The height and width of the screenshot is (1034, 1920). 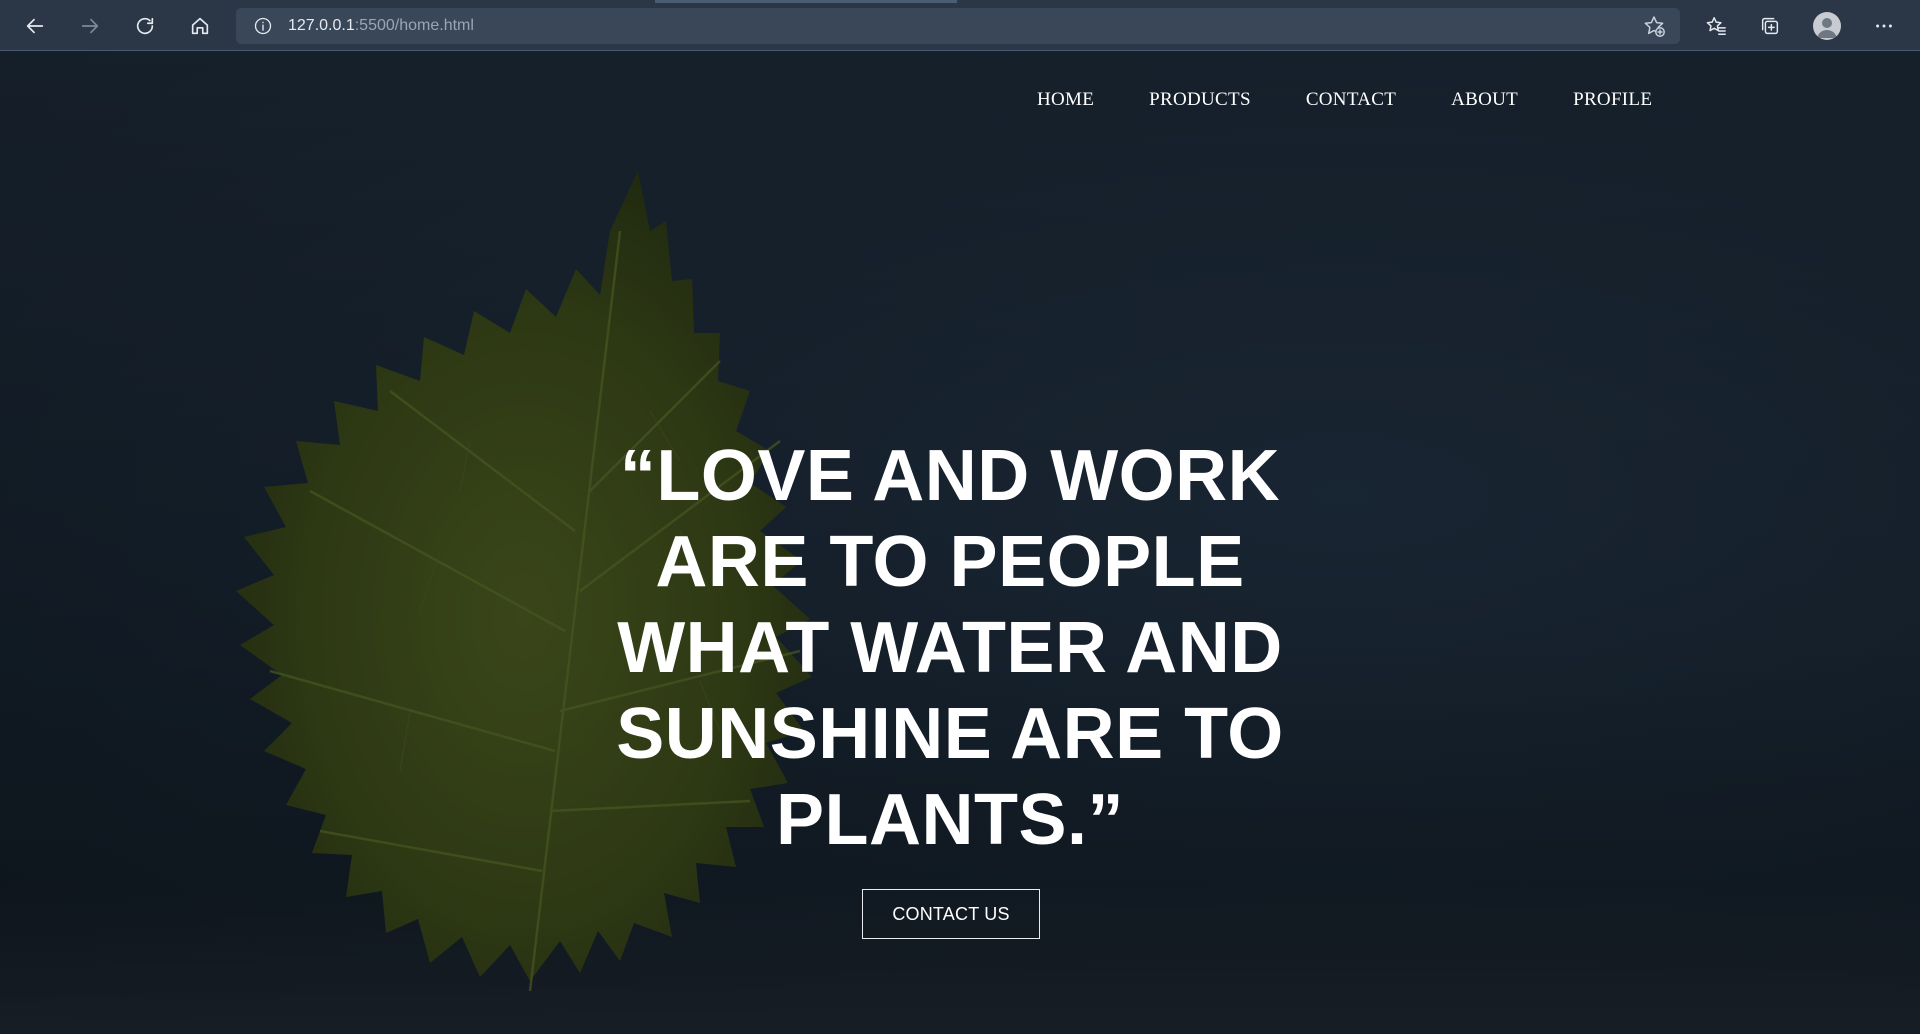 I want to click on info-icon, so click(x=263, y=26).